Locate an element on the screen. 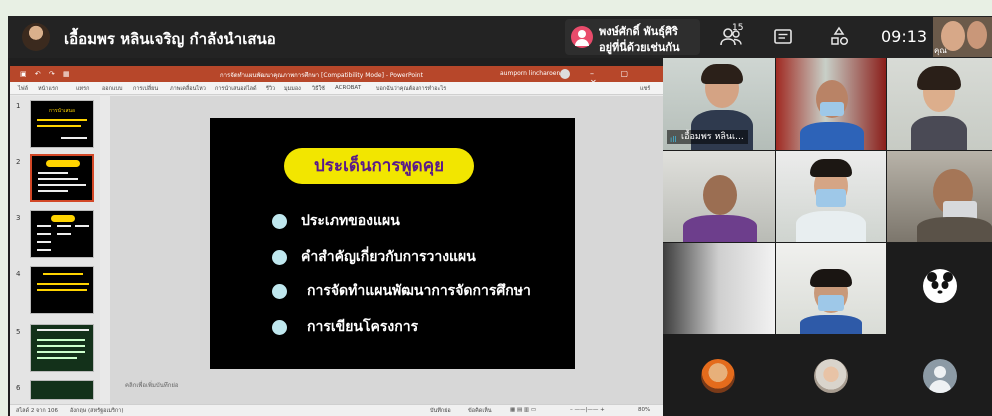  slide-number: 1 is located at coordinates (18, 106).